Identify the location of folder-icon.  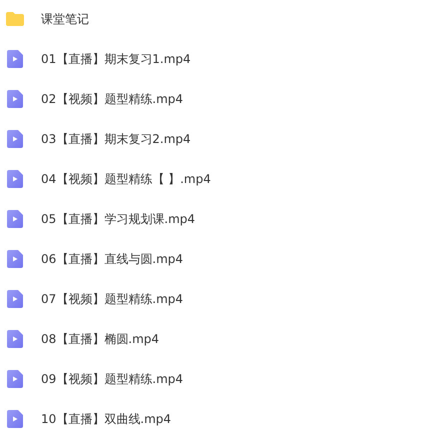
(15, 19).